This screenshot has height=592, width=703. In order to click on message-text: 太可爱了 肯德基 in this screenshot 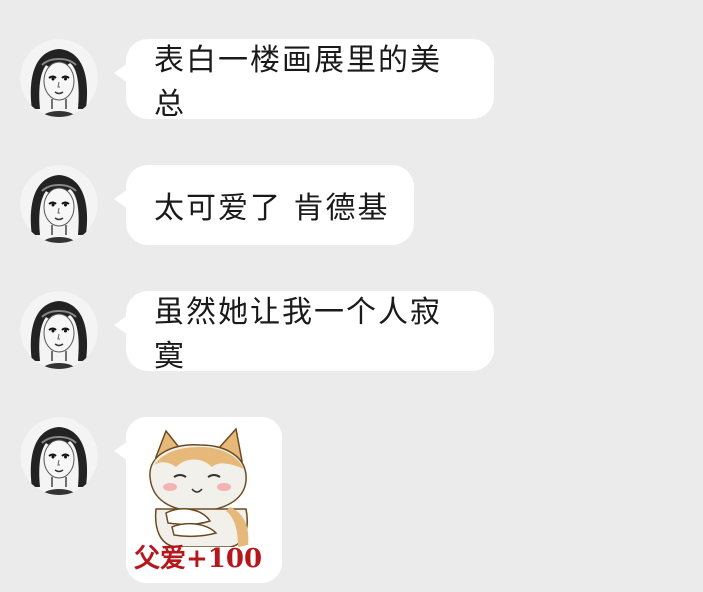, I will do `click(272, 208)`.